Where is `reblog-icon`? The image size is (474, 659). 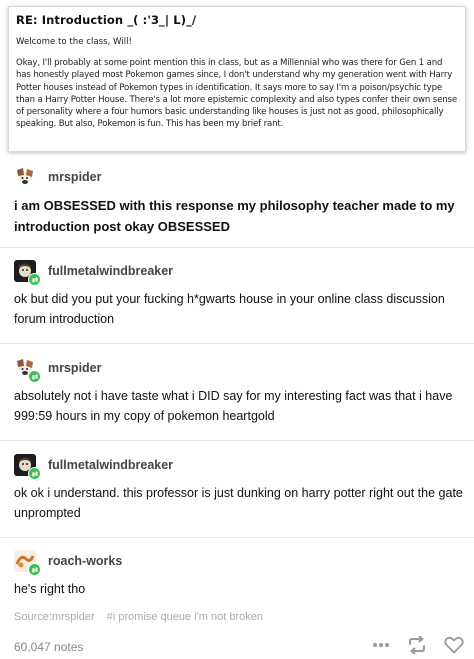
reblog-icon is located at coordinates (417, 645).